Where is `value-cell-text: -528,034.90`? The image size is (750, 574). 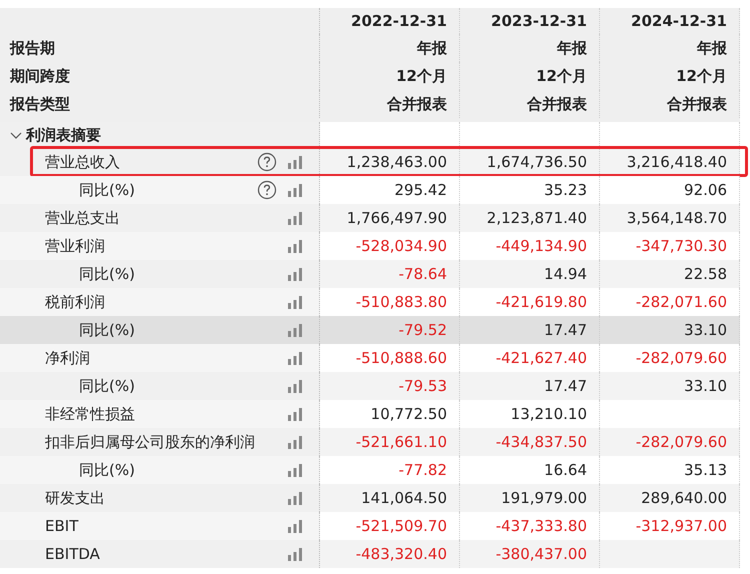
value-cell-text: -528,034.90 is located at coordinates (401, 246).